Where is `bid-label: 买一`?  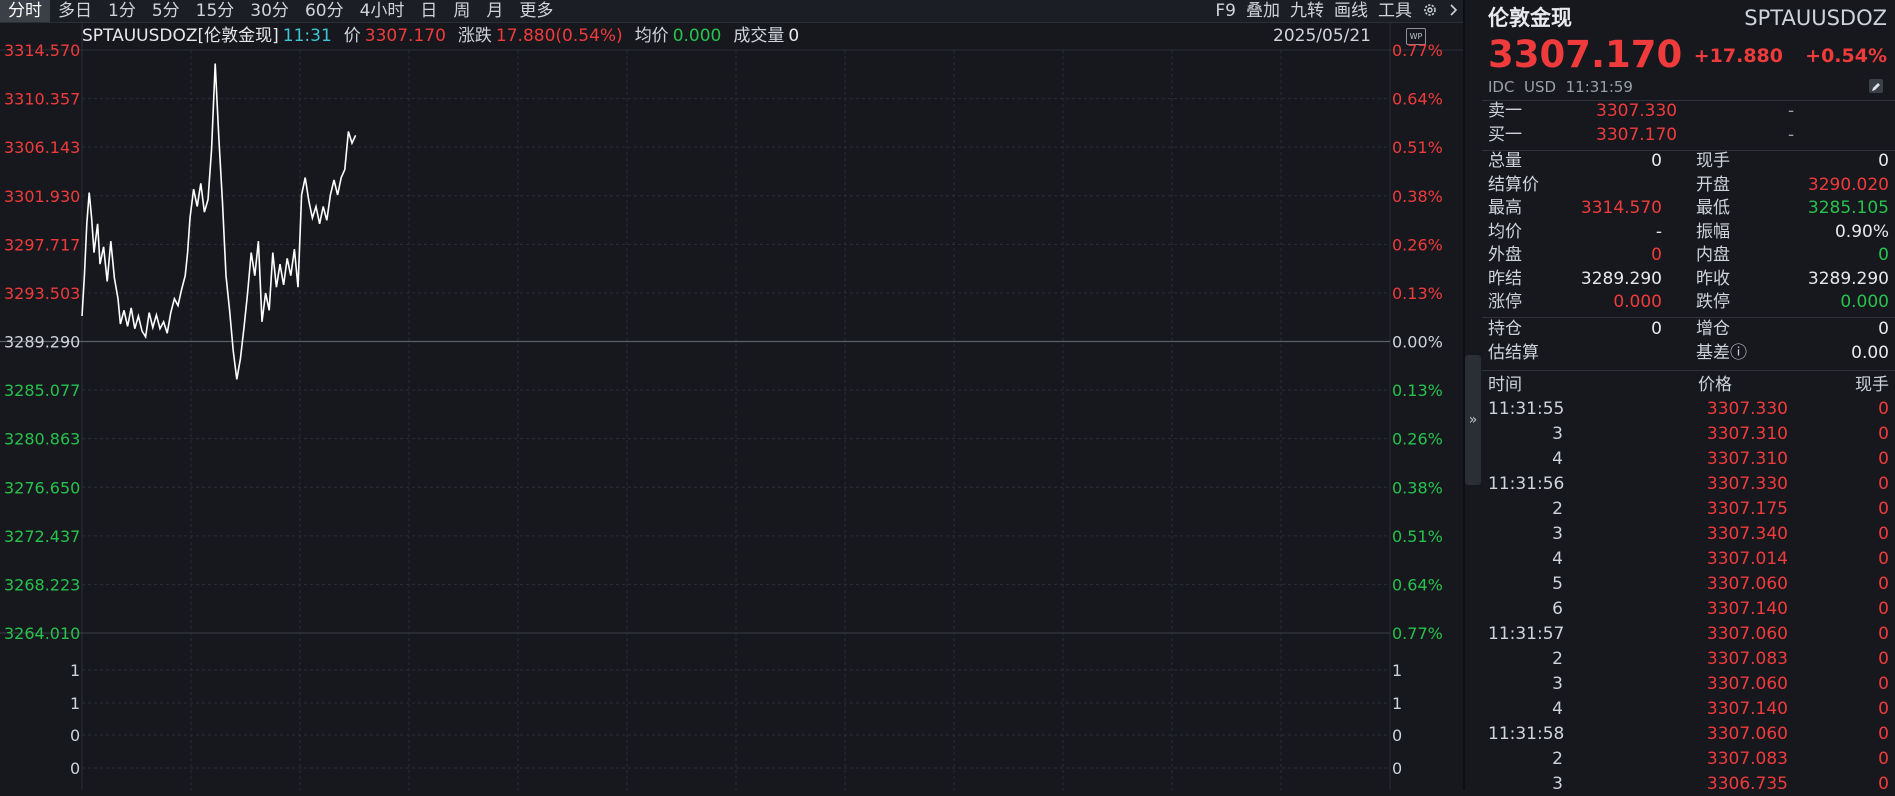
bid-label: 买一 is located at coordinates (1505, 135).